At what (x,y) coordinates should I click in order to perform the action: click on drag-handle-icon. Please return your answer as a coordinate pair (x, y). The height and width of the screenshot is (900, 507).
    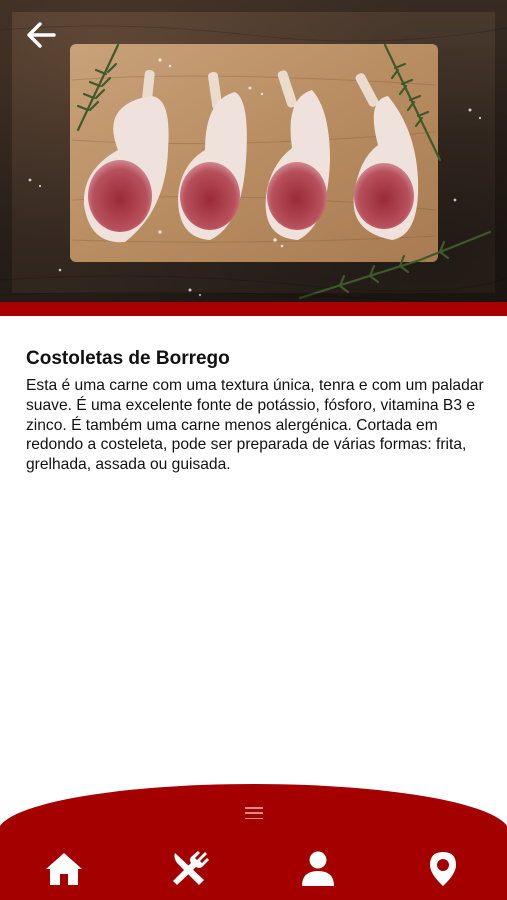
    Looking at the image, I should click on (254, 813).